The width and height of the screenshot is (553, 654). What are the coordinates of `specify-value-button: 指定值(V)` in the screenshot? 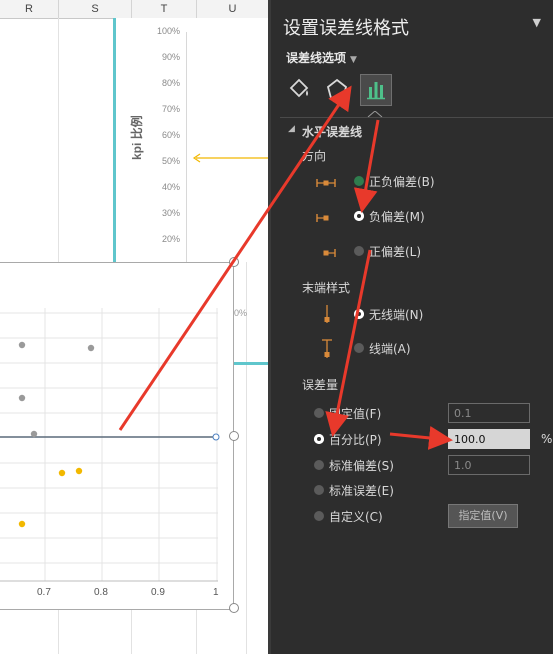 It's located at (483, 516).